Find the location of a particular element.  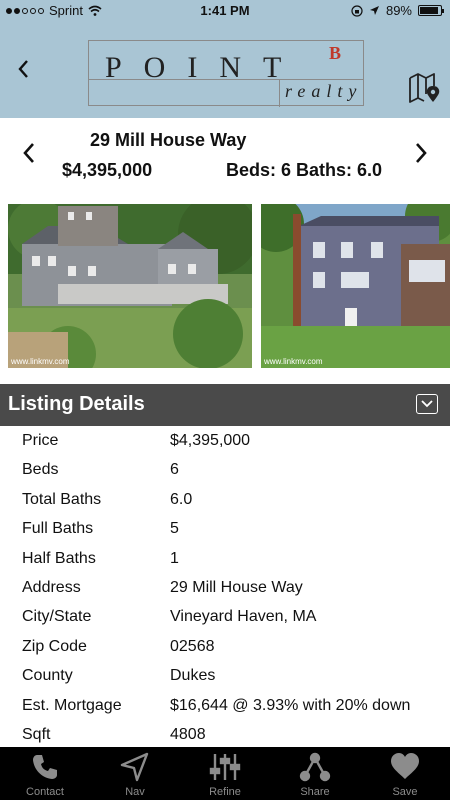

logo-b: B is located at coordinates (335, 53).